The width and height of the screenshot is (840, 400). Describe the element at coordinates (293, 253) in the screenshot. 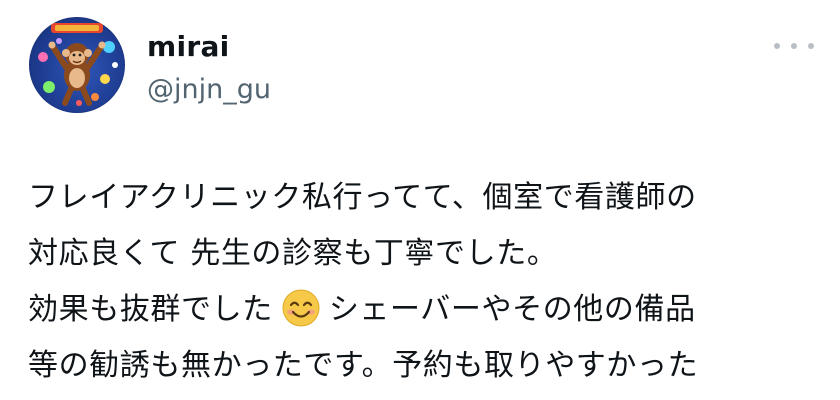

I see `tweet-text-line: 対応良くて 先生の診察も丁寧でした。` at that location.